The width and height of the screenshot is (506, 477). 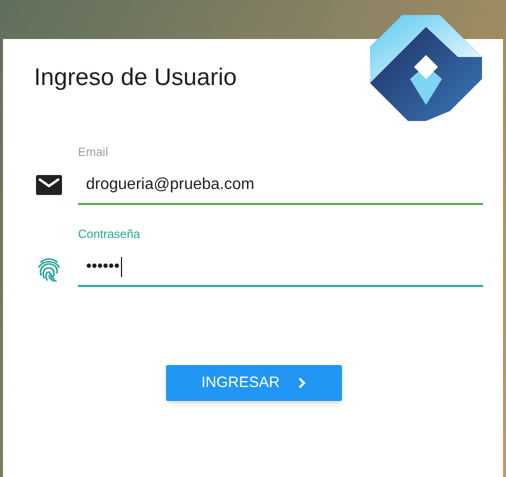 What do you see at coordinates (110, 234) in the screenshot?
I see `field-label: Contraseña` at bounding box center [110, 234].